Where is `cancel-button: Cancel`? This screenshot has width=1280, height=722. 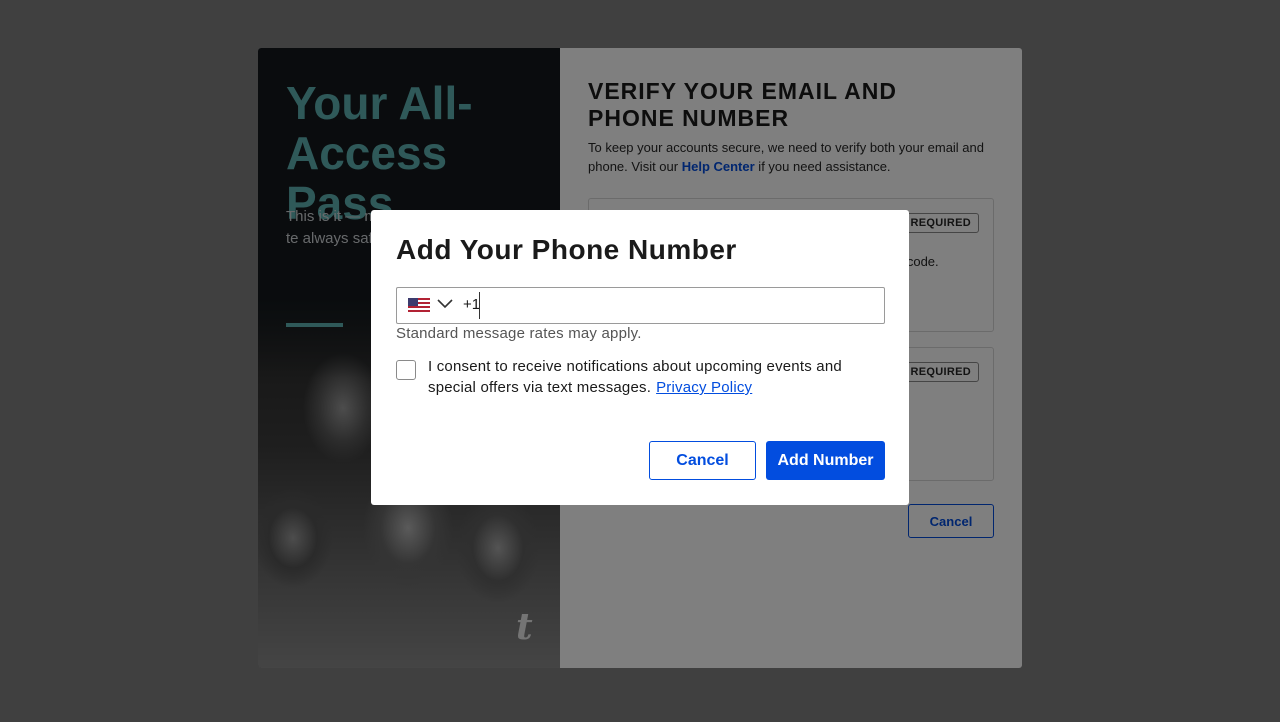
cancel-button: Cancel is located at coordinates (702, 460).